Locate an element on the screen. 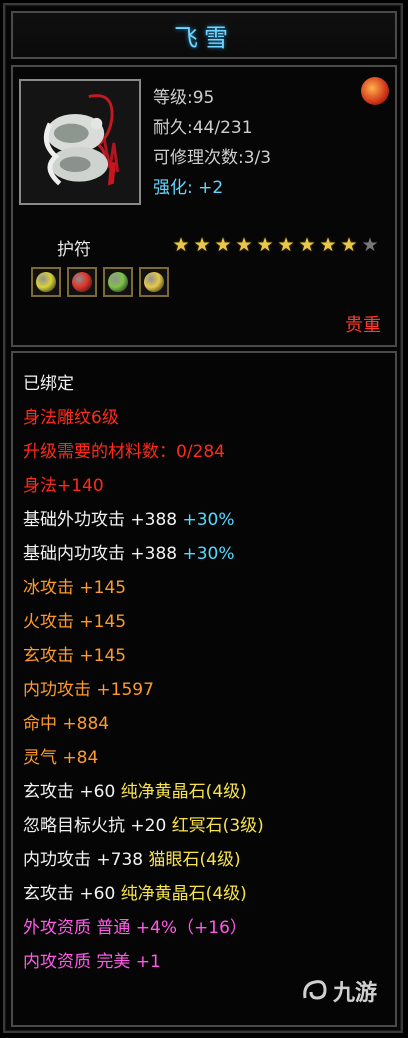 This screenshot has width=408, height=1038. attribute-line: 基础内功攻击 +388 +30% is located at coordinates (143, 554).